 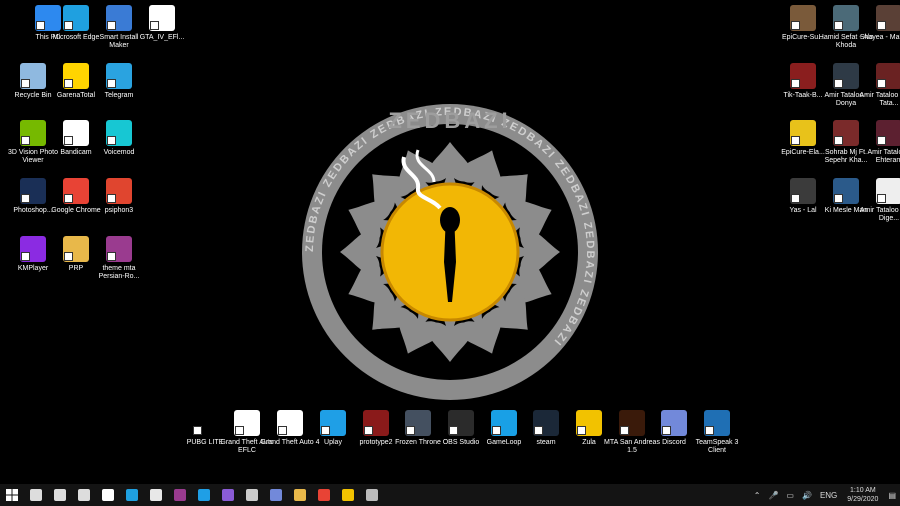 What do you see at coordinates (119, 138) in the screenshot?
I see `desktop-shortcut: Voicemod` at bounding box center [119, 138].